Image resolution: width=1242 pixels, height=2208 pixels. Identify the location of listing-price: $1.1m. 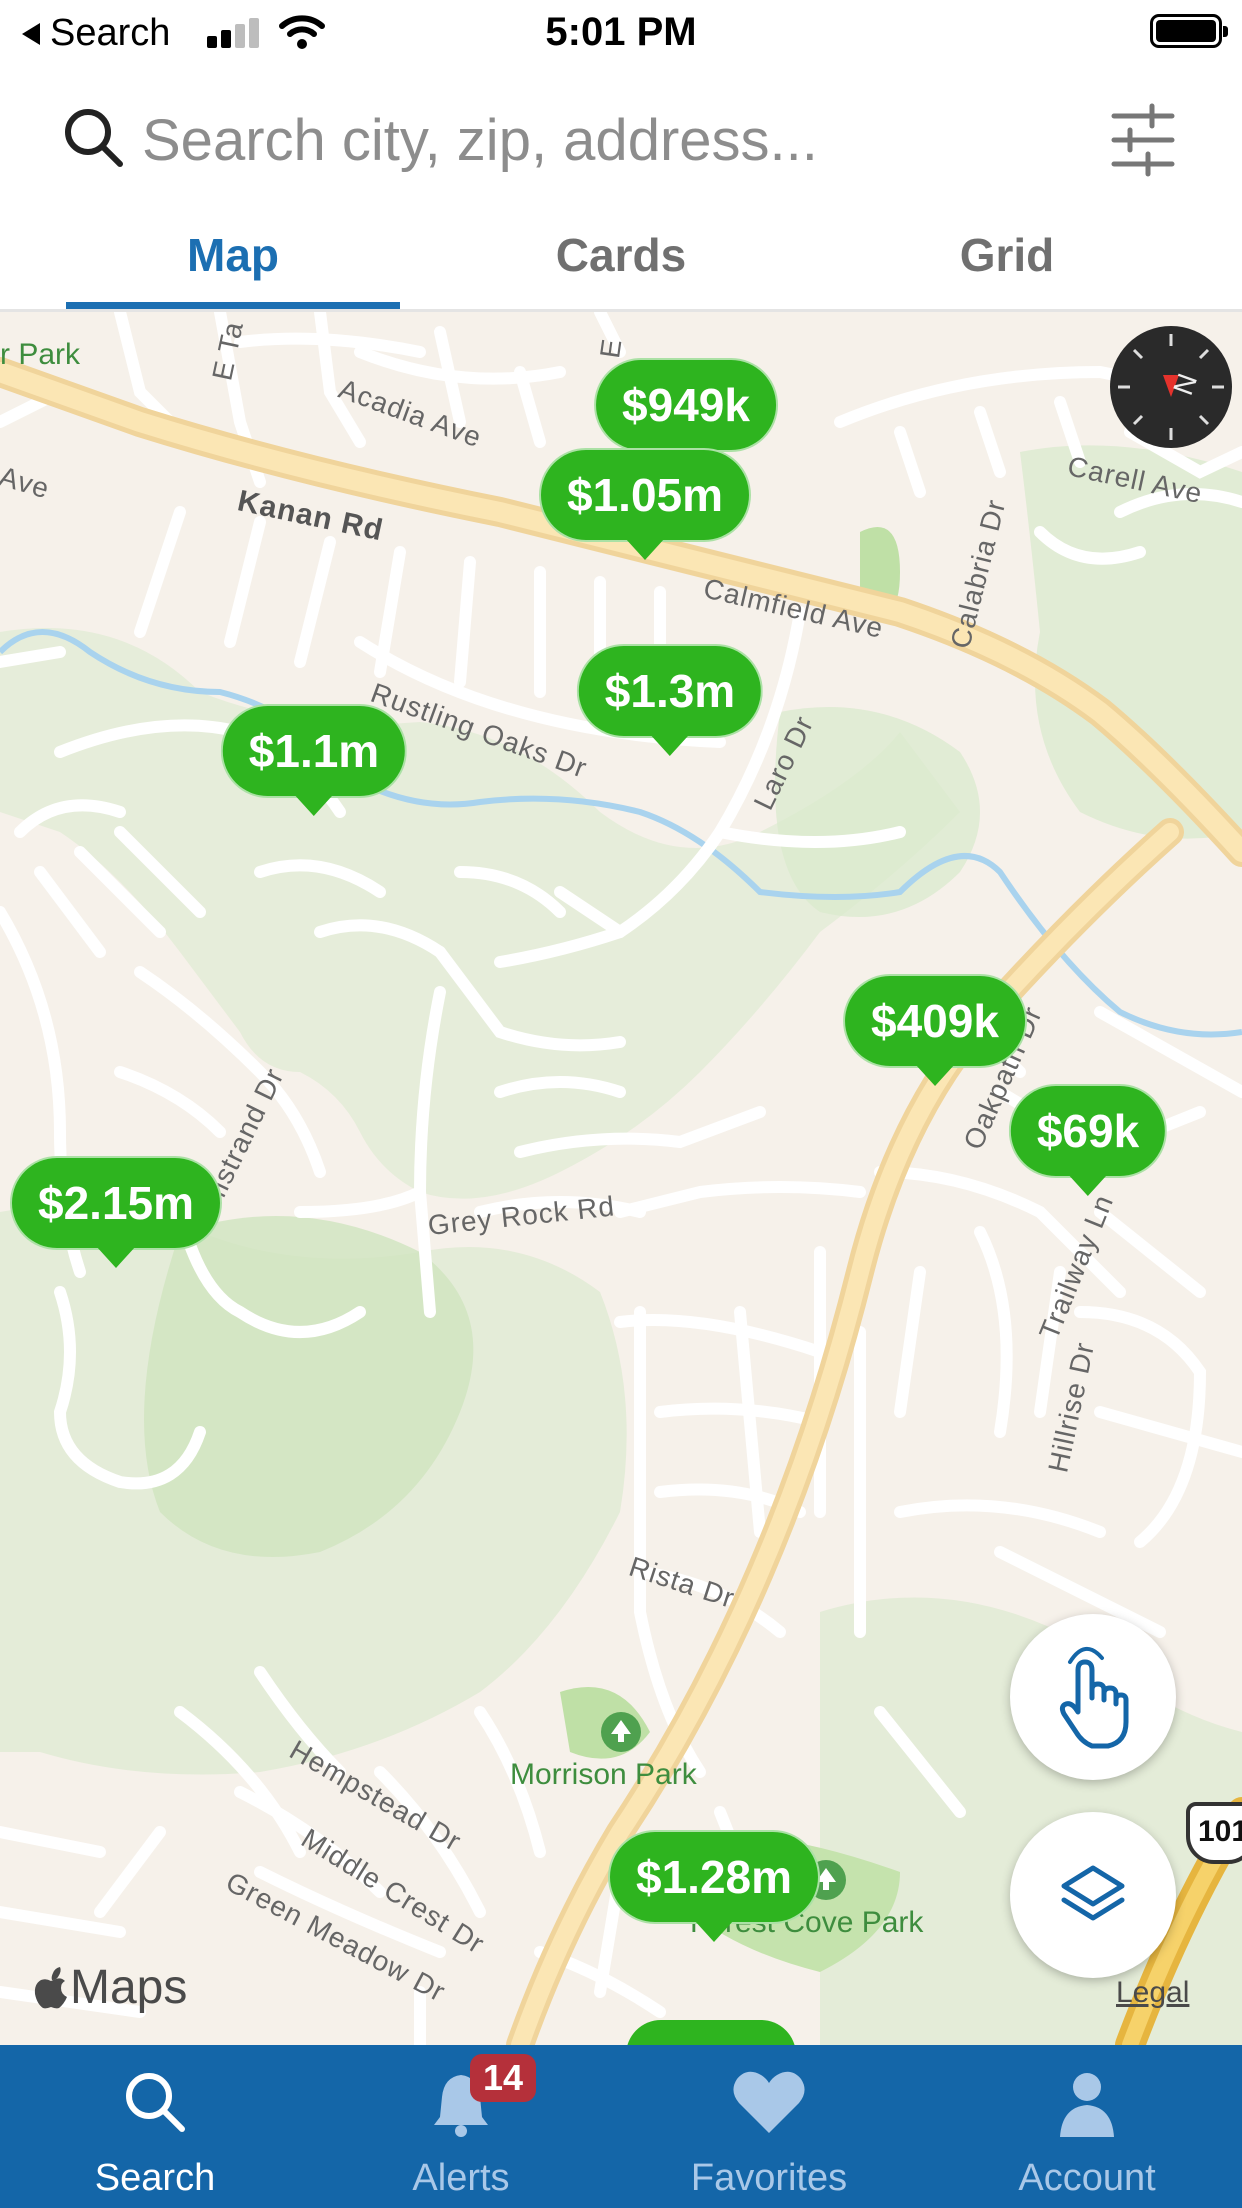
(314, 751).